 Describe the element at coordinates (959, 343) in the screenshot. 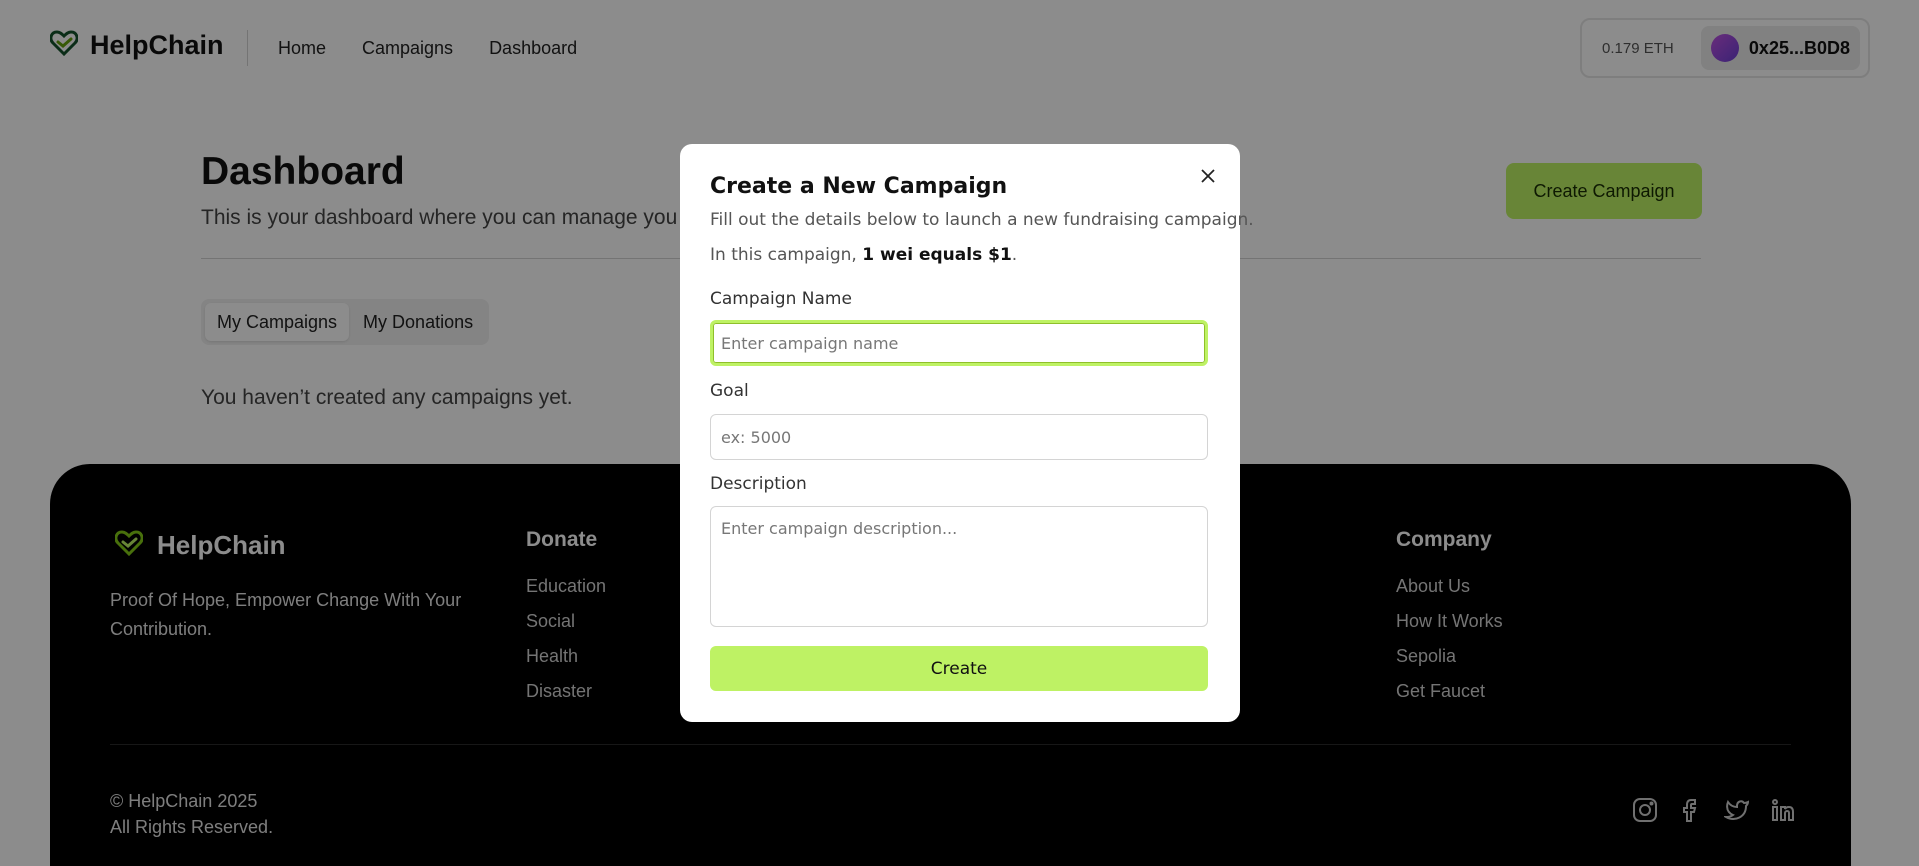

I see `campaign-name-input` at that location.